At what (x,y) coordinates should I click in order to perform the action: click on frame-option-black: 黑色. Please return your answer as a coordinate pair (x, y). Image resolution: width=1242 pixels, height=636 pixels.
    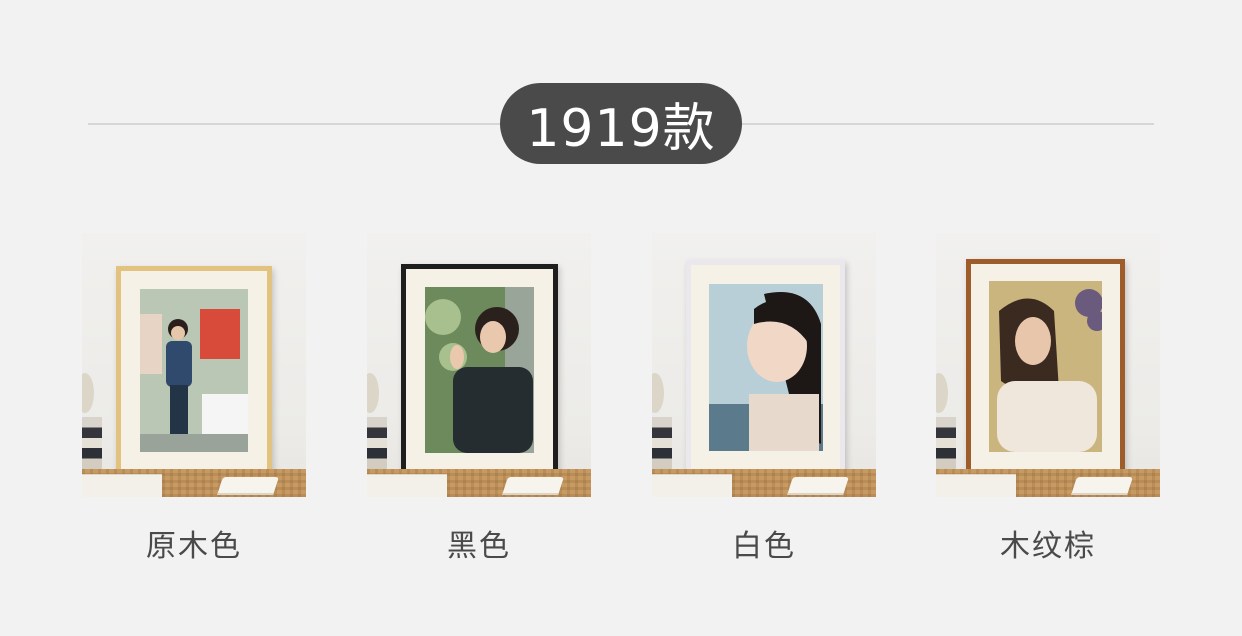
    Looking at the image, I should click on (479, 399).